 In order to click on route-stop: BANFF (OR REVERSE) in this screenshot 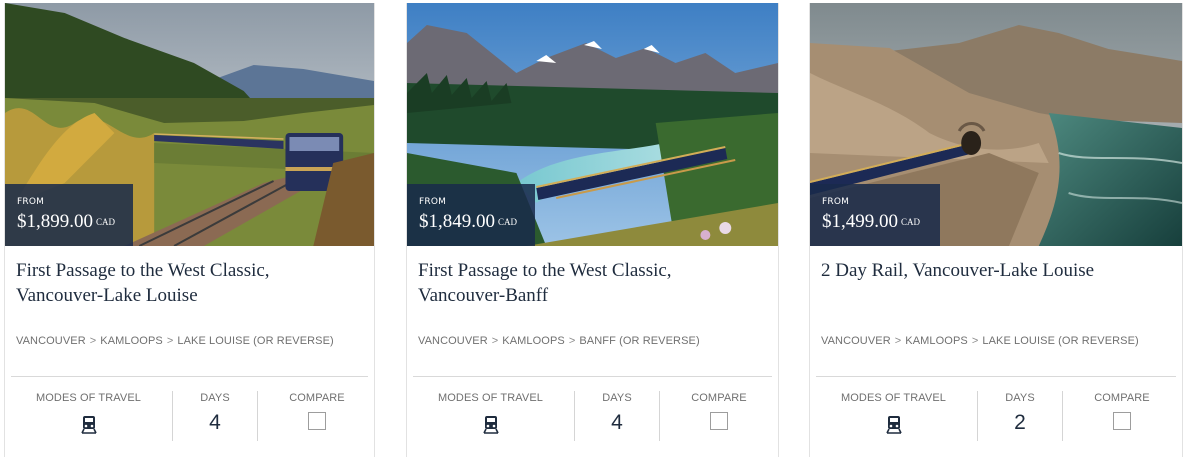, I will do `click(639, 341)`.